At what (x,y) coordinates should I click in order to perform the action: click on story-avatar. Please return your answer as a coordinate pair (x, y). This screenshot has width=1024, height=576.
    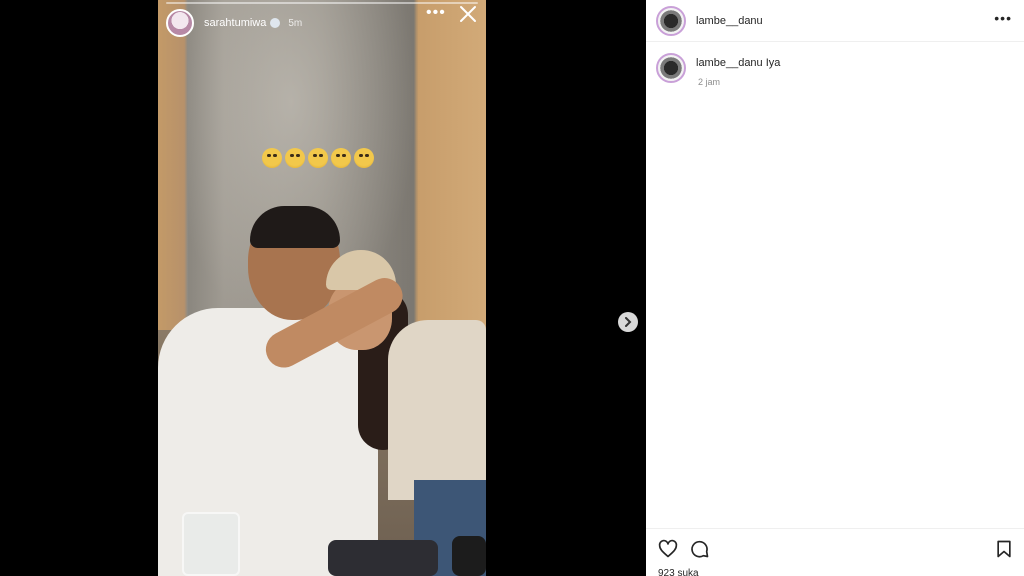
    Looking at the image, I should click on (180, 23).